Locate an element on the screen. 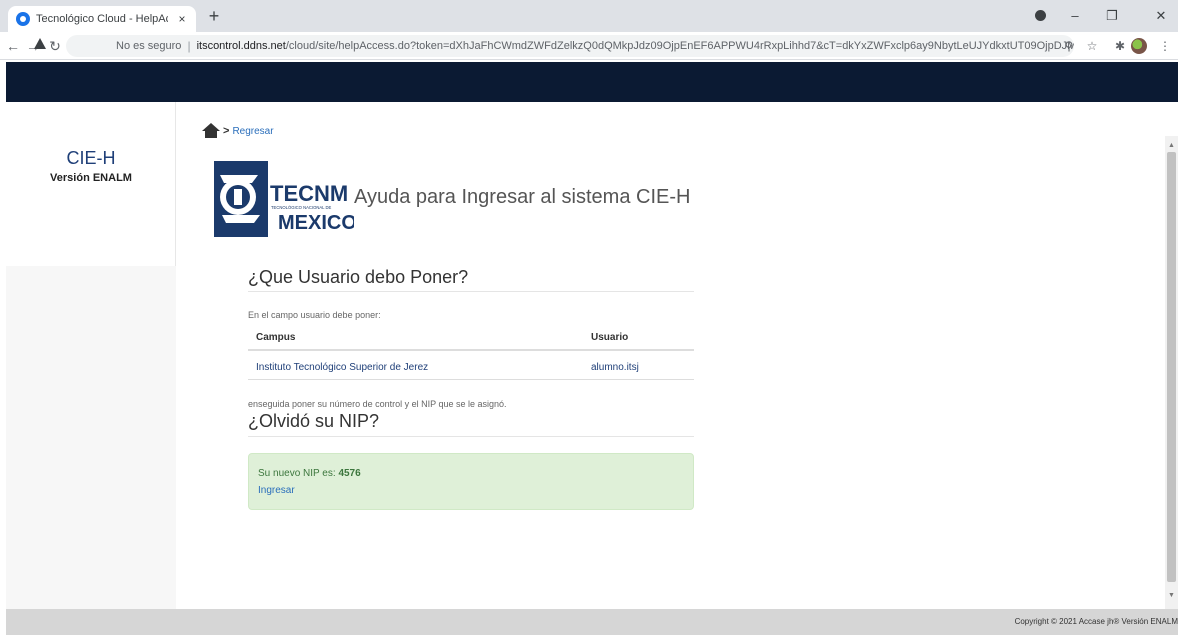 This screenshot has width=1178, height=635. scroll-down-icon: ▼ is located at coordinates (1171, 595).